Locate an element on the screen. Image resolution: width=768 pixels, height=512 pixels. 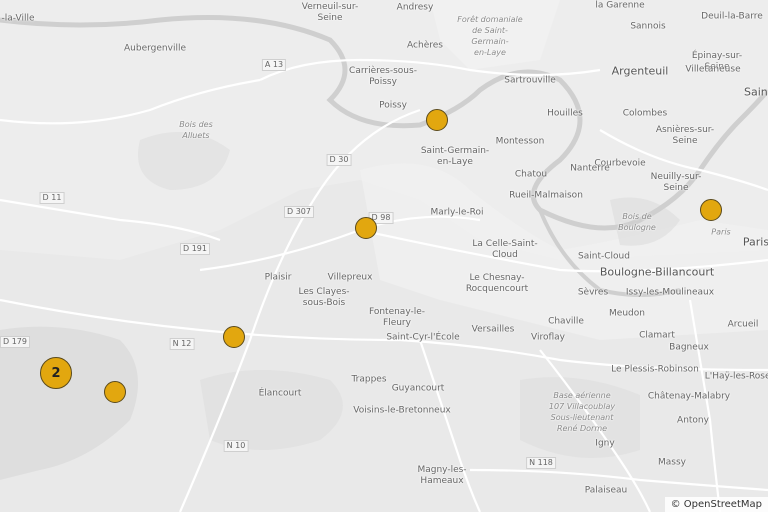
place-label: Magny-les- Hameaux is located at coordinates (442, 475).